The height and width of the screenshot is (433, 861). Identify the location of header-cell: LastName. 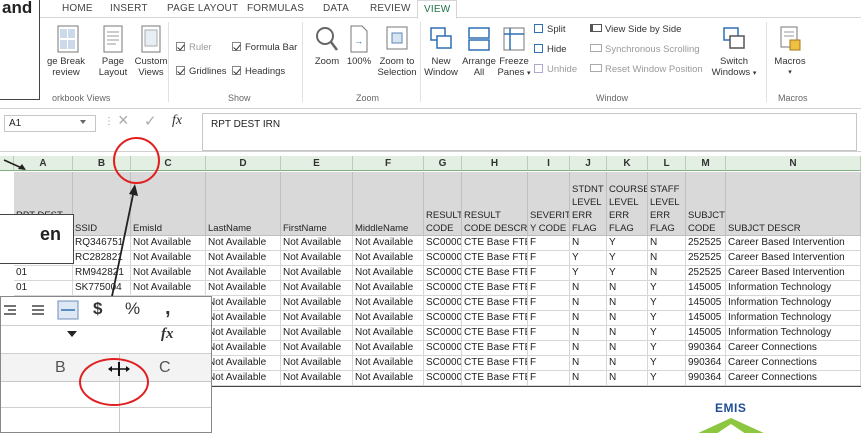
(243, 204).